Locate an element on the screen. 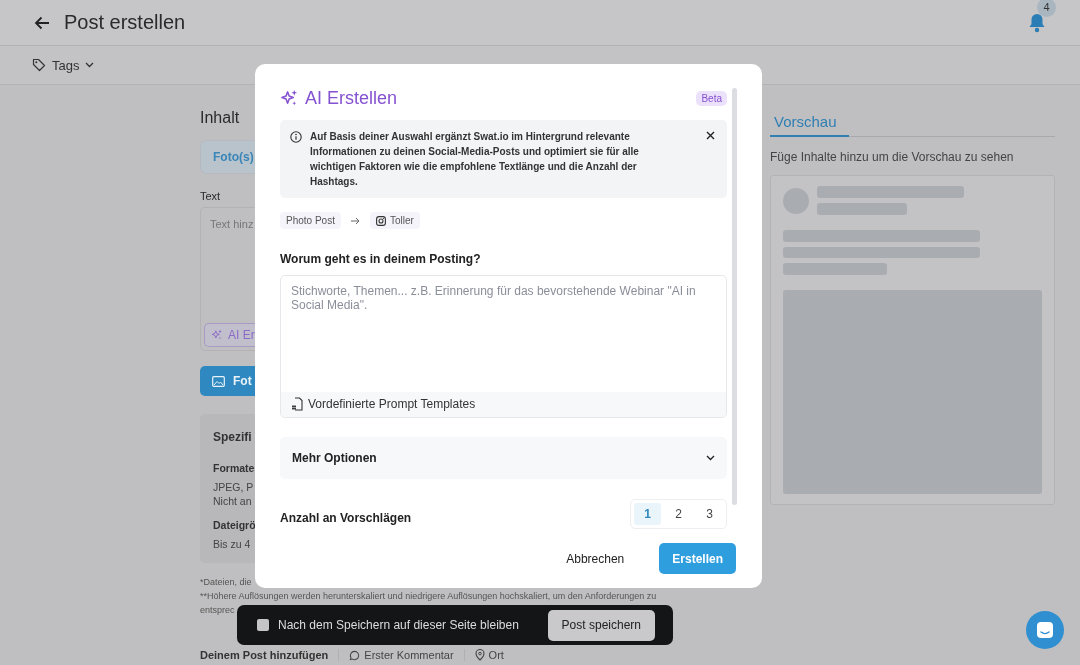  close-icon is located at coordinates (710, 135).